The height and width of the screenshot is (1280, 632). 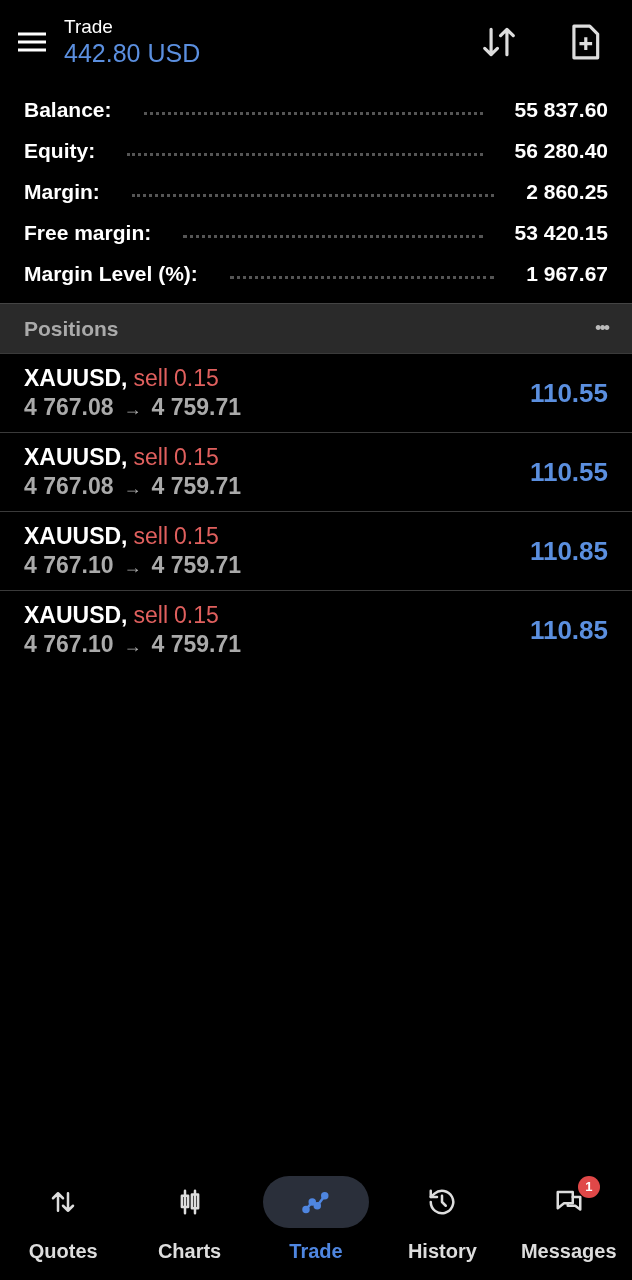 I want to click on total-profit: 442.80 USD, so click(x=132, y=54).